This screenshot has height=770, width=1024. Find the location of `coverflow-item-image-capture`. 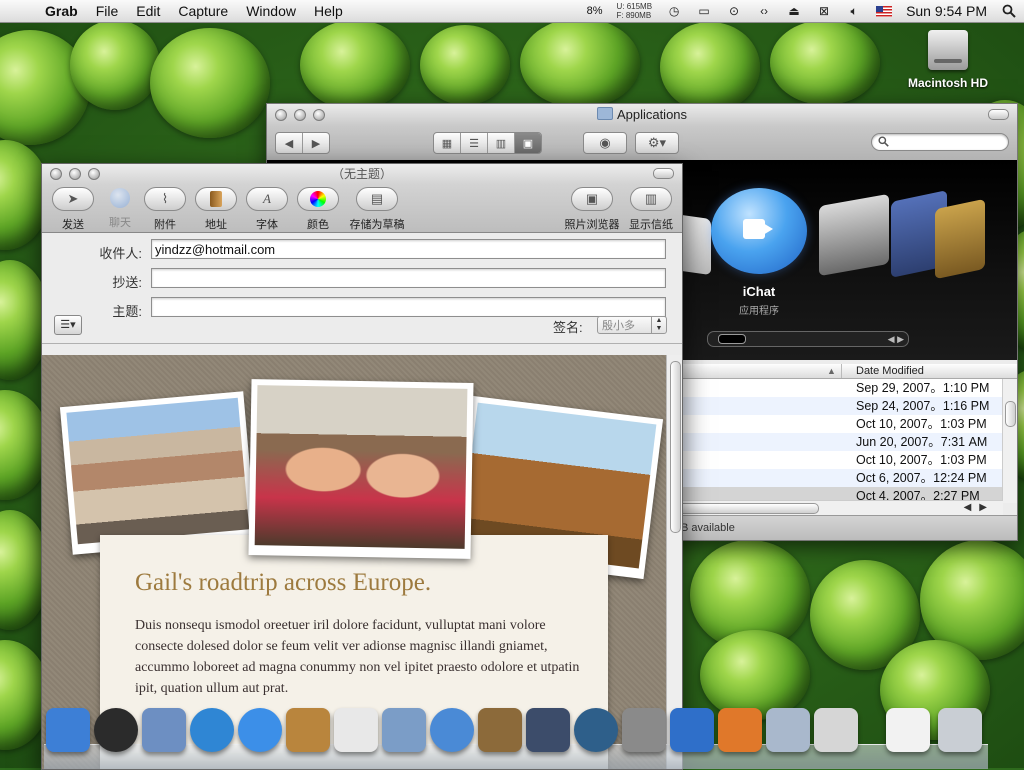

coverflow-item-image-capture is located at coordinates (854, 235).